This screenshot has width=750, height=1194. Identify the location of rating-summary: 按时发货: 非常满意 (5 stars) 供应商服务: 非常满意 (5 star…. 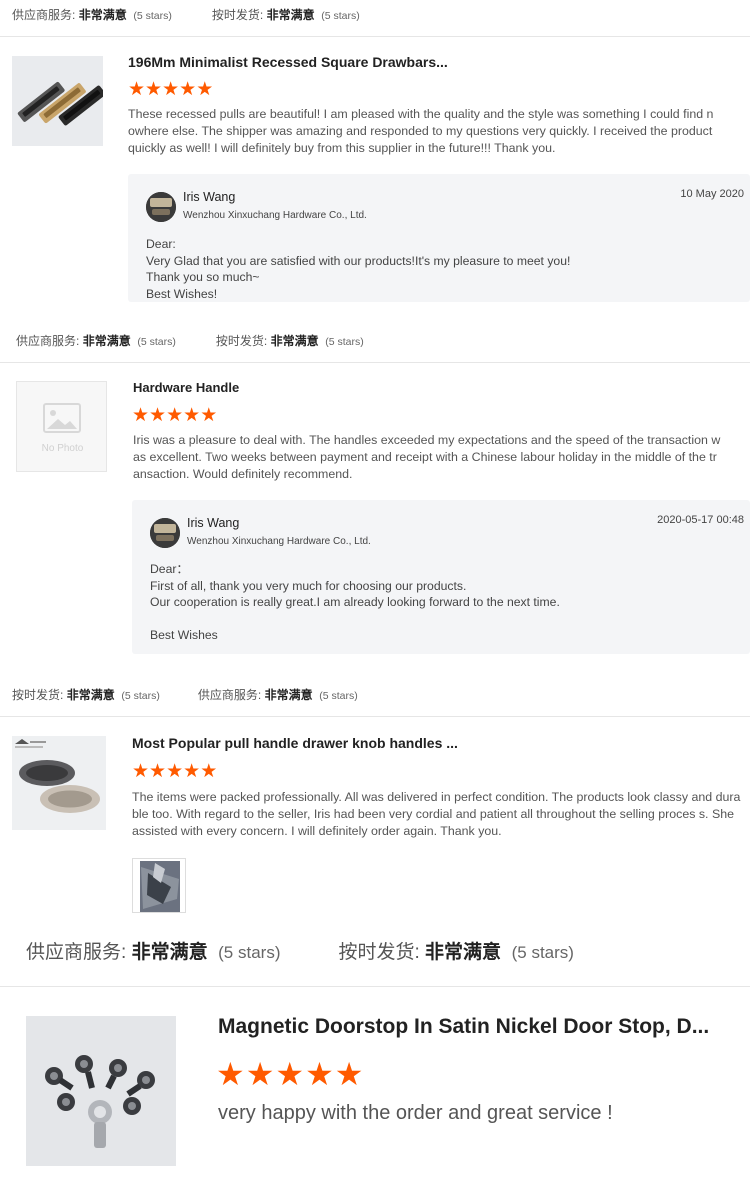
(185, 694).